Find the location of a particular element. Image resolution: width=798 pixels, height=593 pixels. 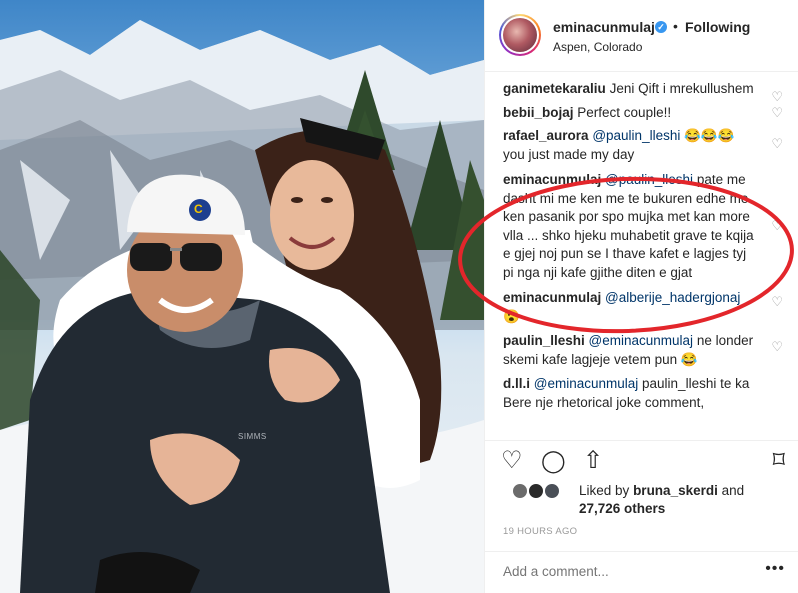

post-username: eminacunmulaj is located at coordinates (604, 27).